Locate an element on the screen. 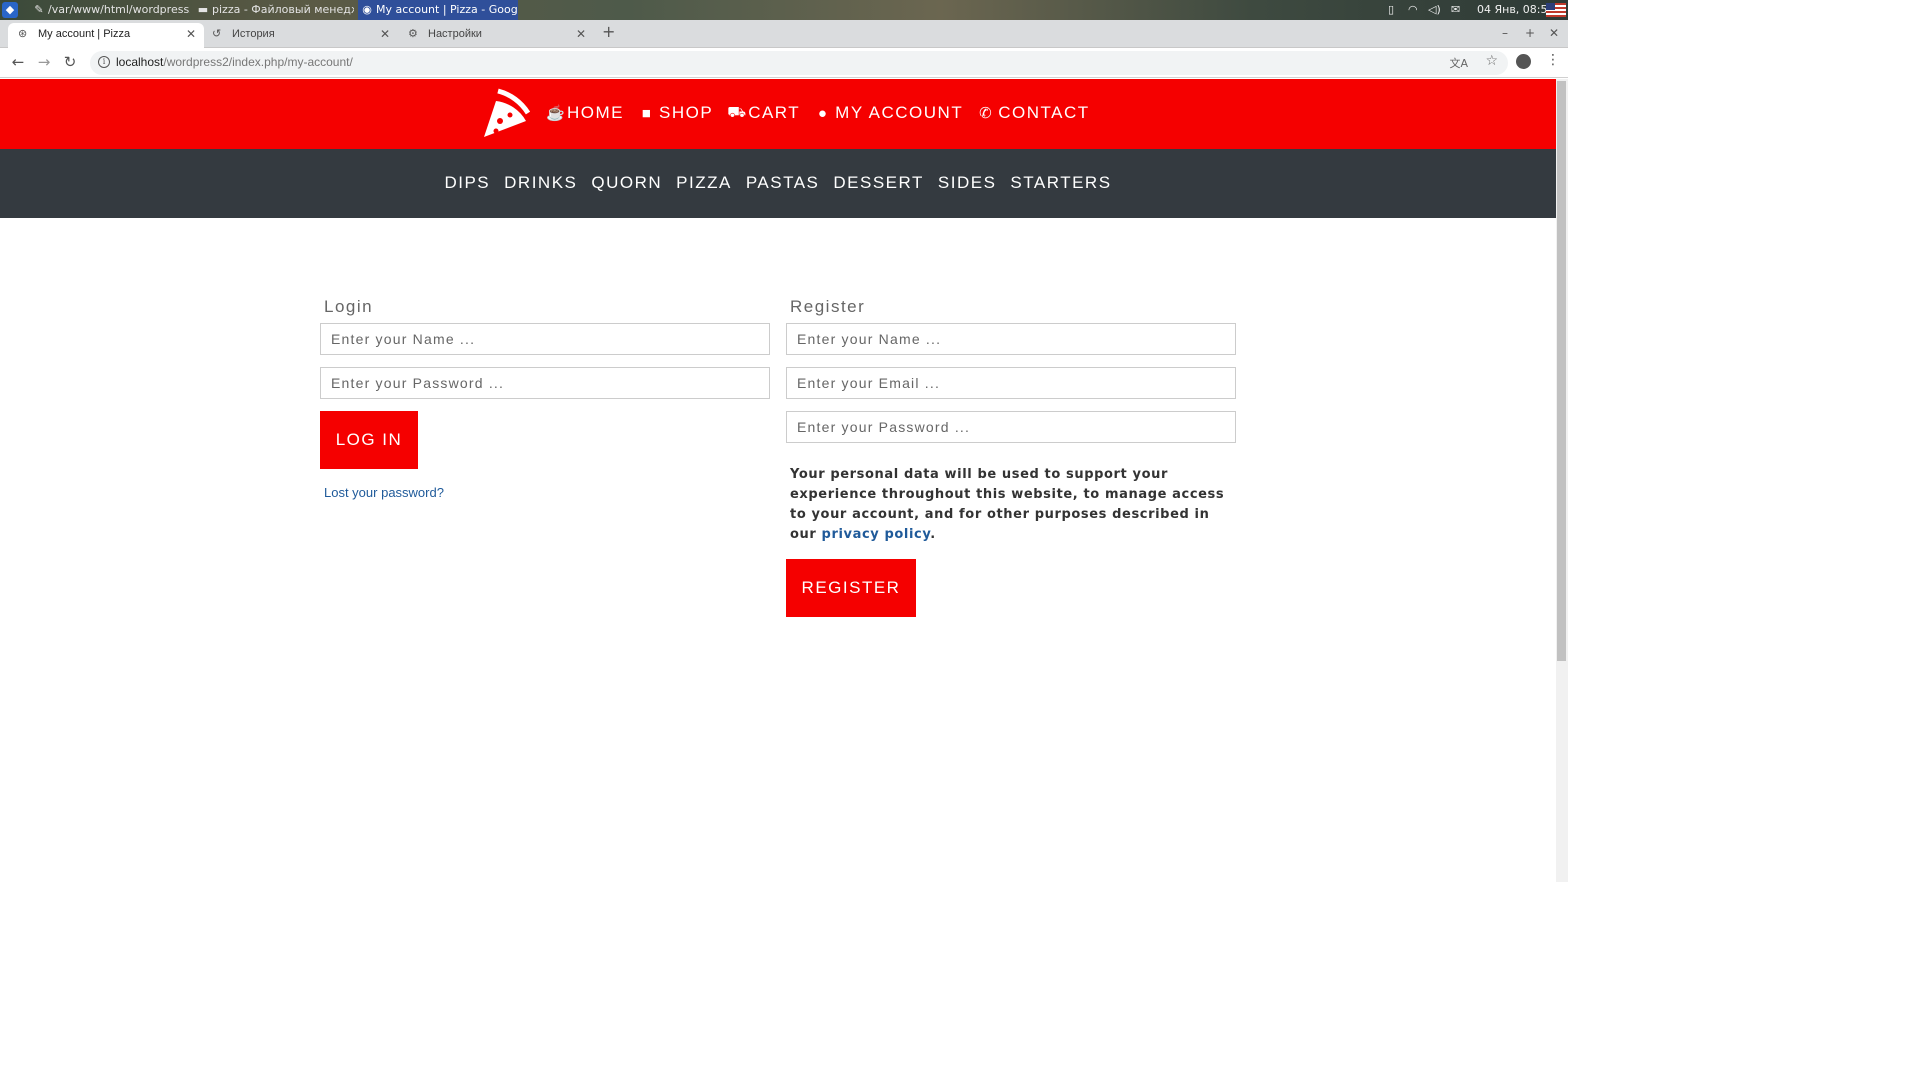  text-editor-icon: ✎ is located at coordinates (39, 9).